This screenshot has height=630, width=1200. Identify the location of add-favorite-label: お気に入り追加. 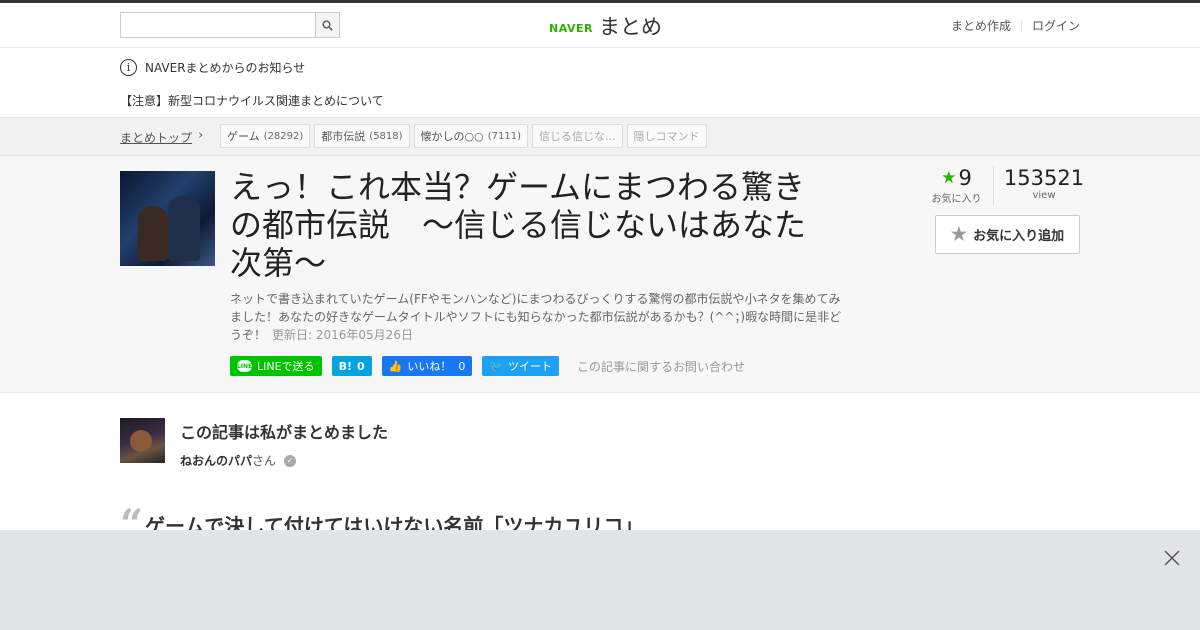
(1019, 235).